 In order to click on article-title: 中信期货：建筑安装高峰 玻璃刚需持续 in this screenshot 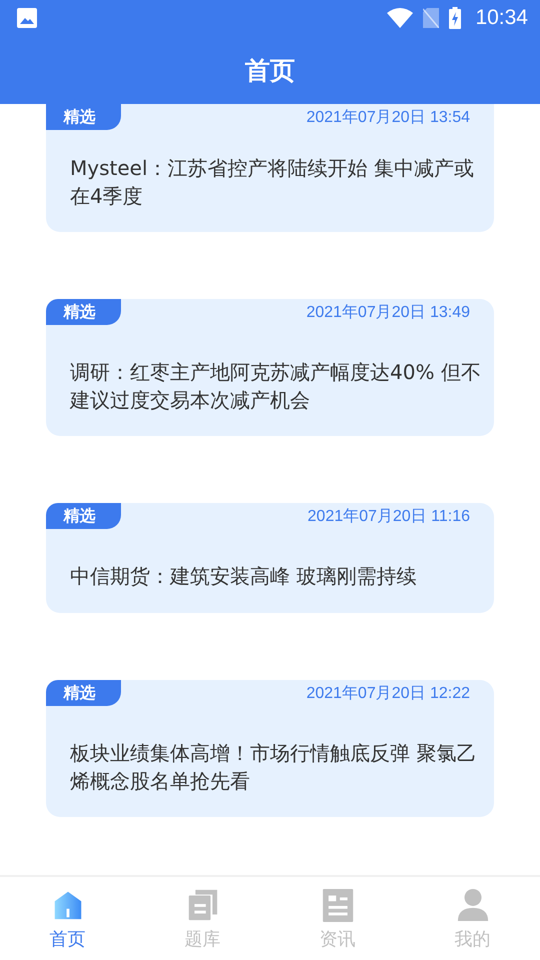, I will do `click(243, 576)`.